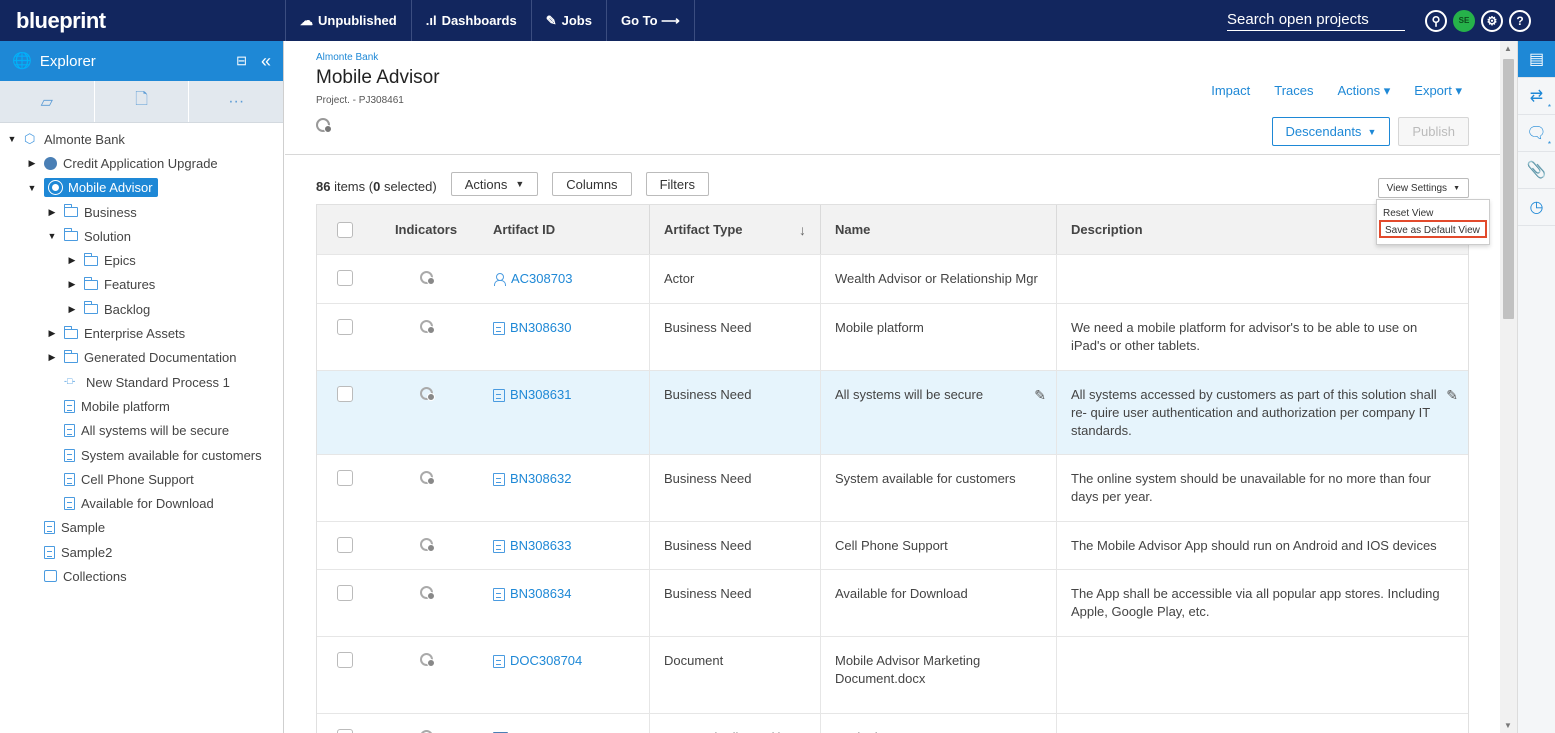 Image resolution: width=1555 pixels, height=733 pixels. Describe the element at coordinates (651, 20) in the screenshot. I see `nav-go: Go To ⟶` at that location.